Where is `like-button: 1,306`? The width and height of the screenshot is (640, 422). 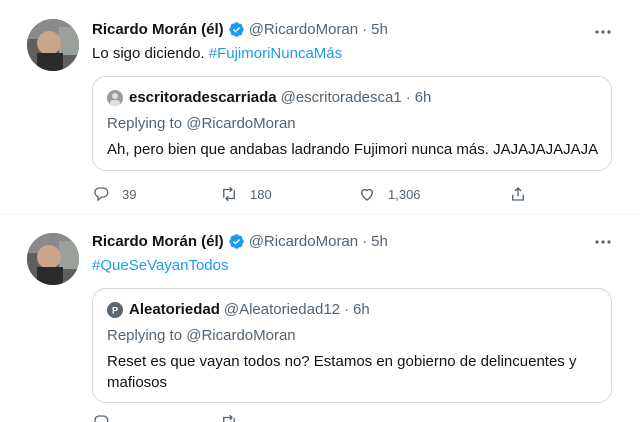 like-button: 1,306 is located at coordinates (389, 194).